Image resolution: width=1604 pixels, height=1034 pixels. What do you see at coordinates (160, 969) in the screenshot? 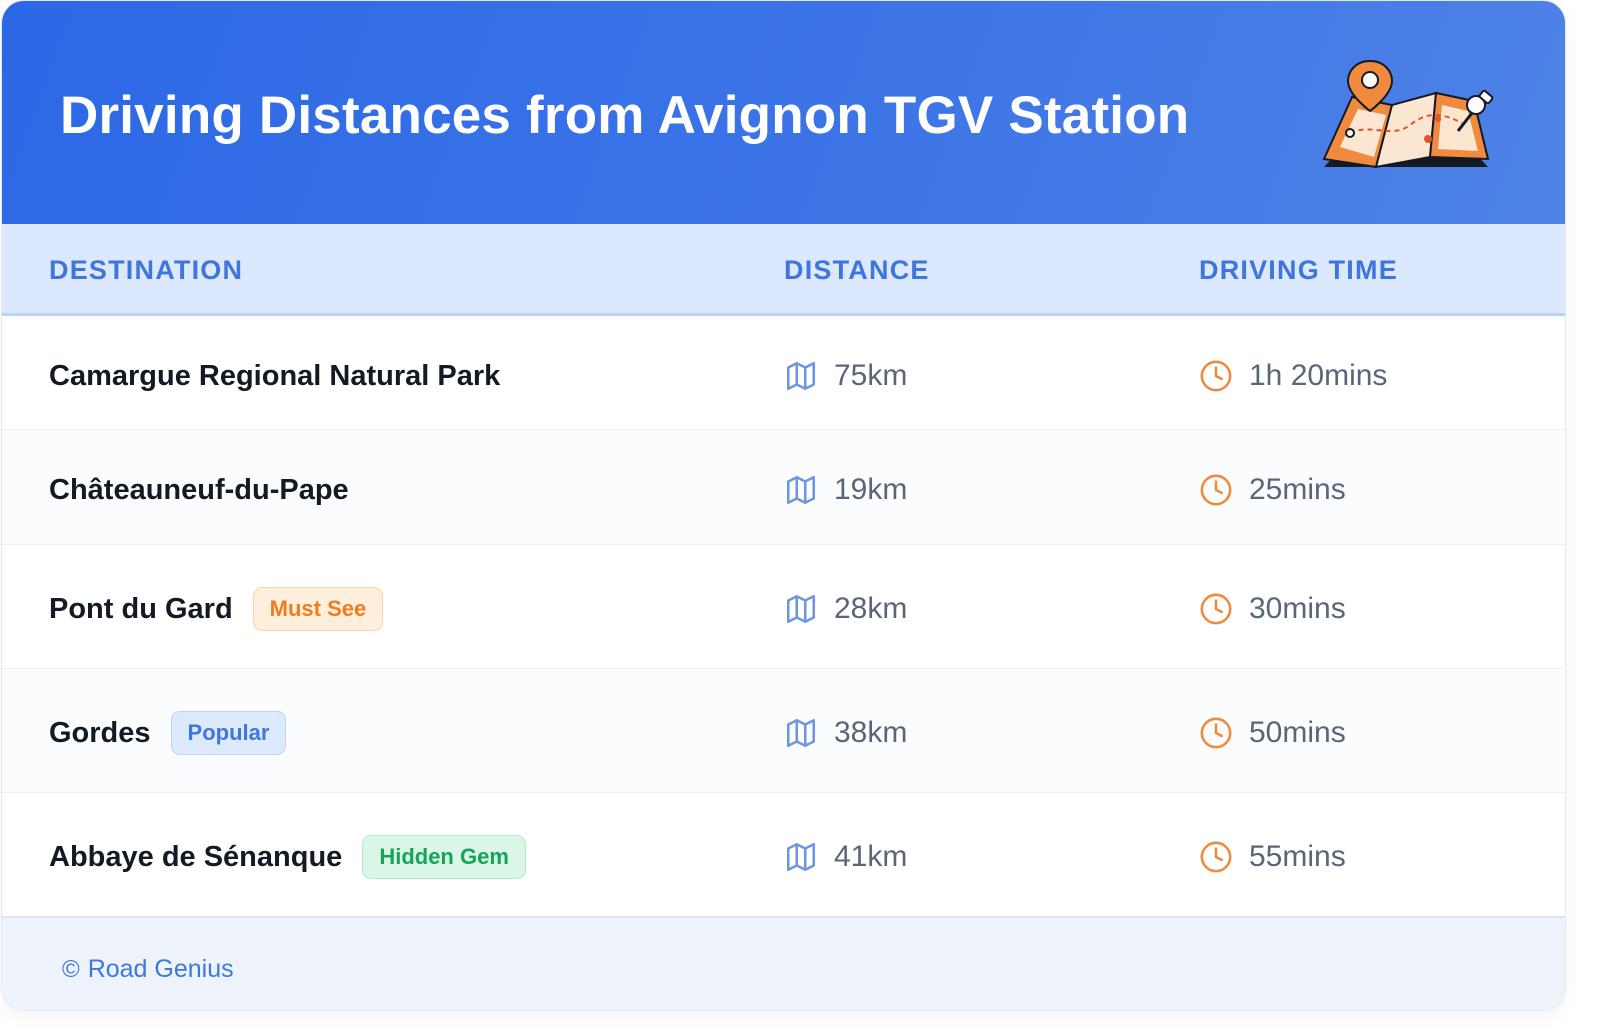
I see `brand-name: Road Genius` at bounding box center [160, 969].